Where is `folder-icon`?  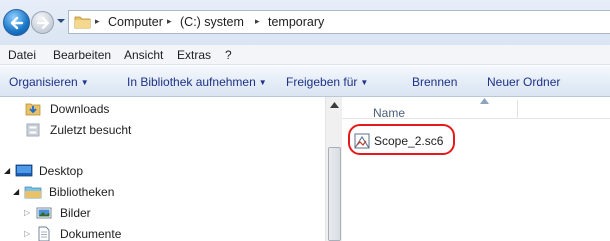 folder-icon is located at coordinates (82, 22).